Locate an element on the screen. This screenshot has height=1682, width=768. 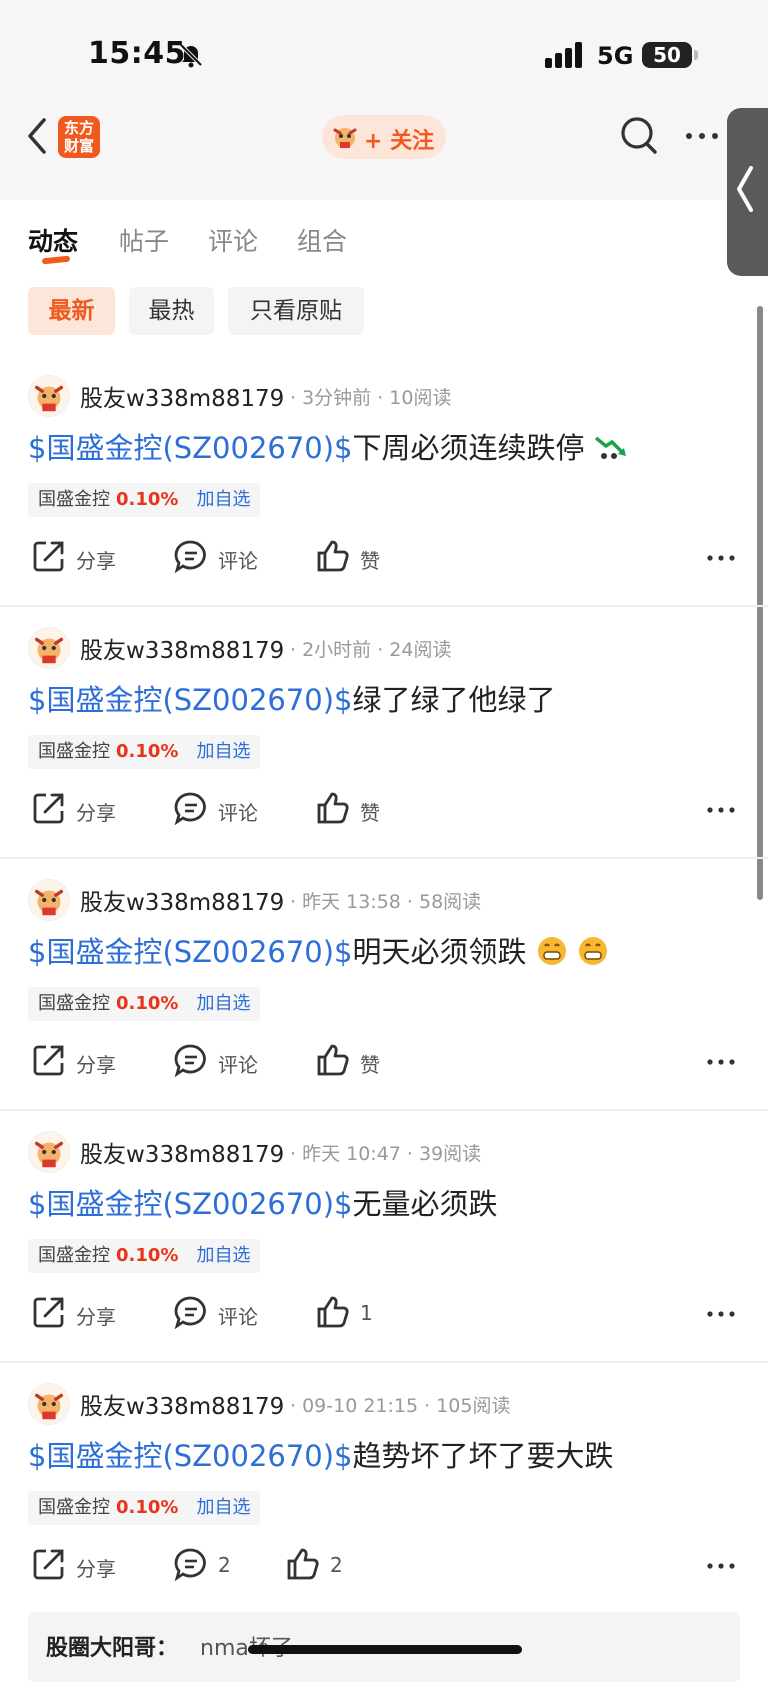
tab-dynamic: 动态 is located at coordinates (53, 240).